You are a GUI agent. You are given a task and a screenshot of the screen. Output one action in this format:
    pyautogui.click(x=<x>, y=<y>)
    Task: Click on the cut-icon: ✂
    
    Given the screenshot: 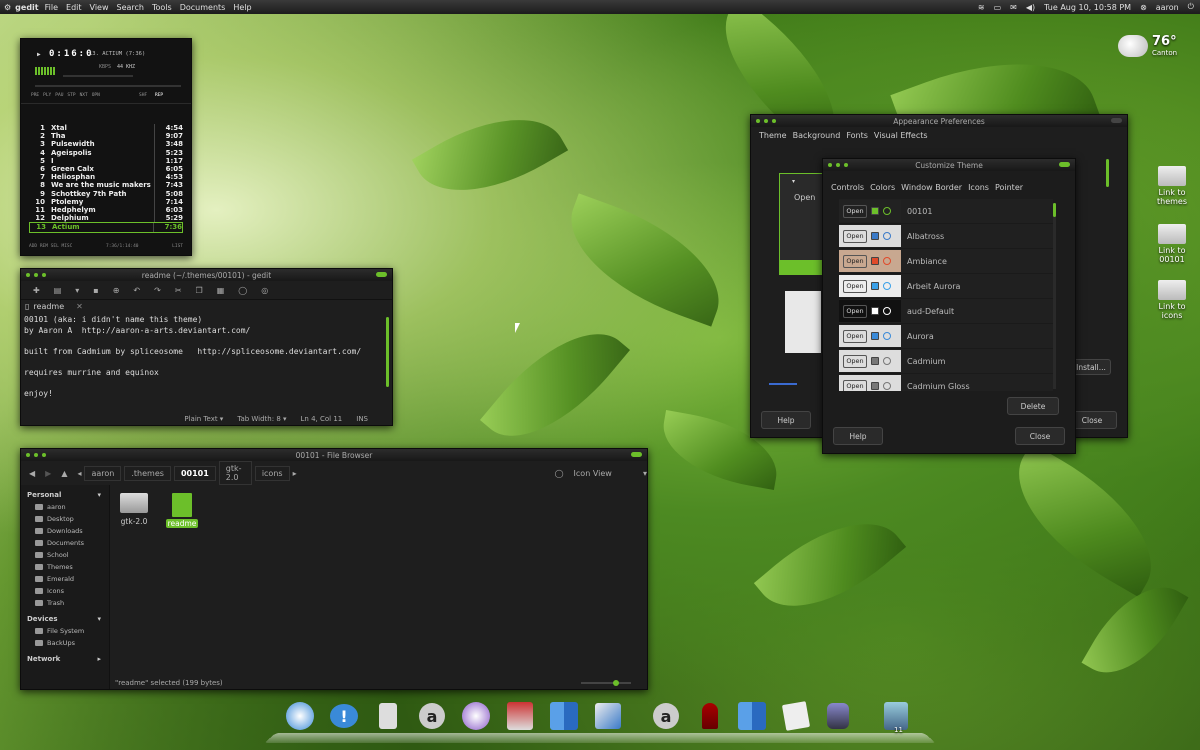 What is the action you would take?
    pyautogui.click(x=178, y=290)
    